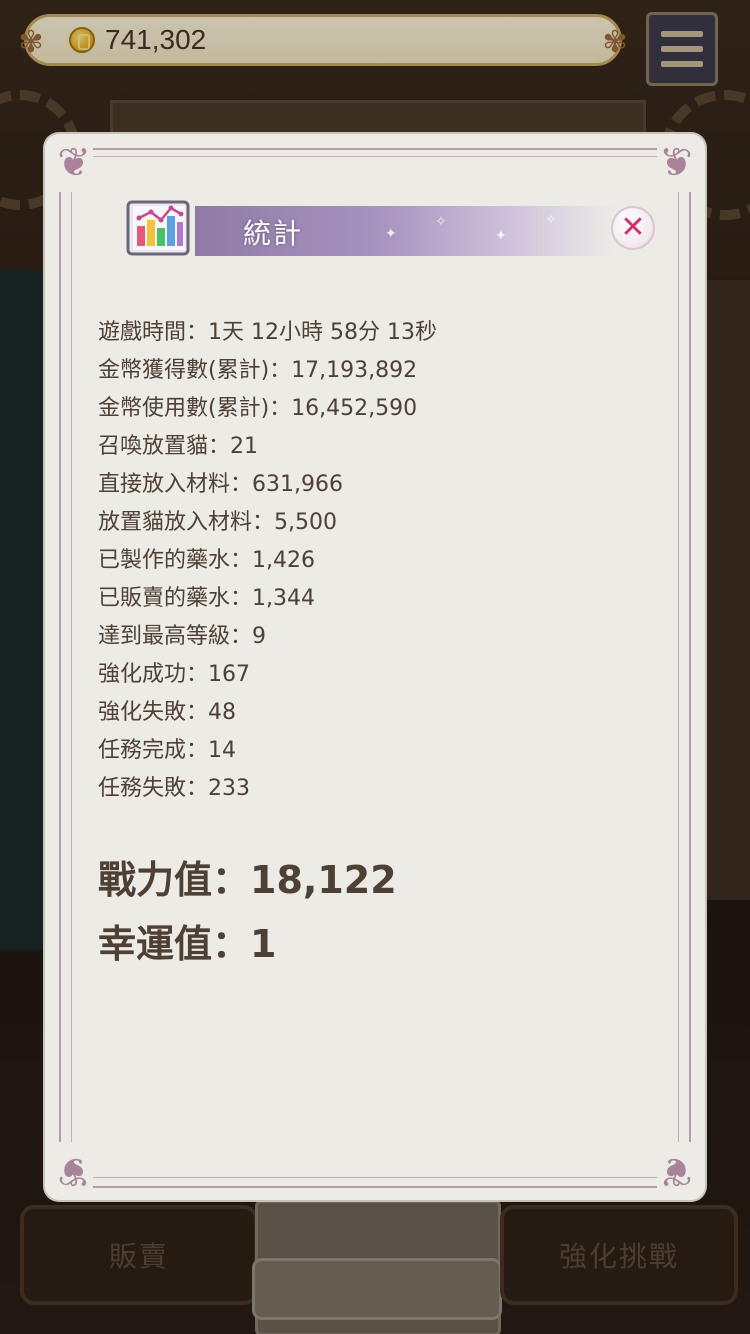  I want to click on power-label: 戰力值, so click(155, 880).